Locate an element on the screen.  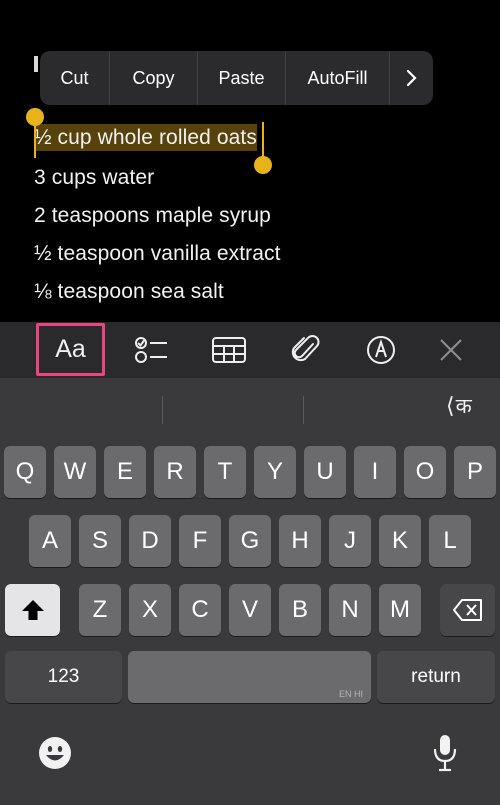
delete-key is located at coordinates (467, 610).